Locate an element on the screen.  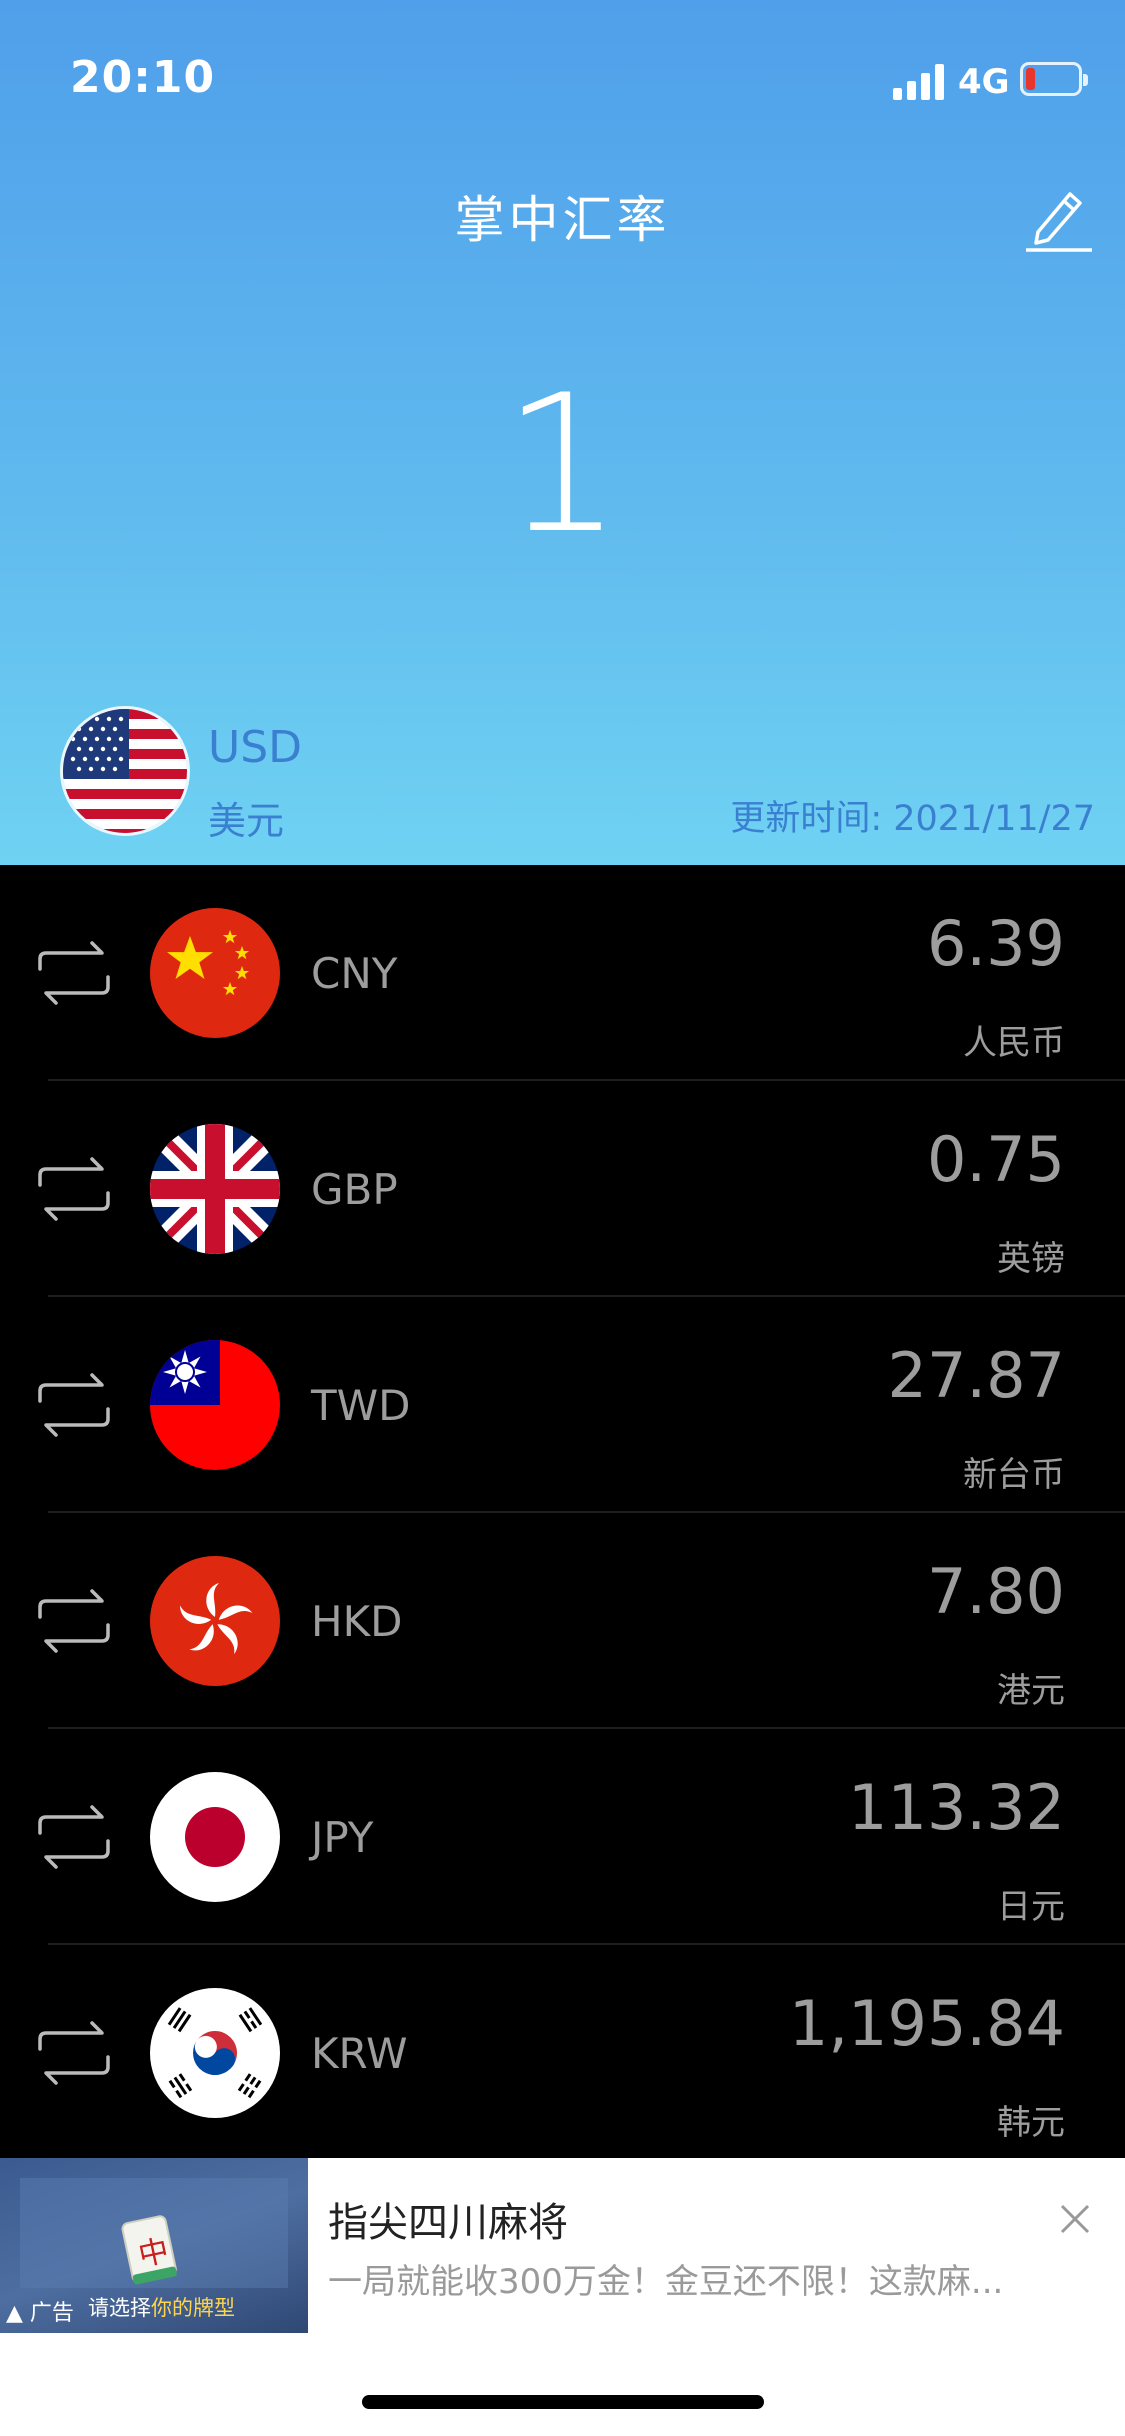
rate-row-cny: CNY 6.39 人民币 is located at coordinates (562, 973).